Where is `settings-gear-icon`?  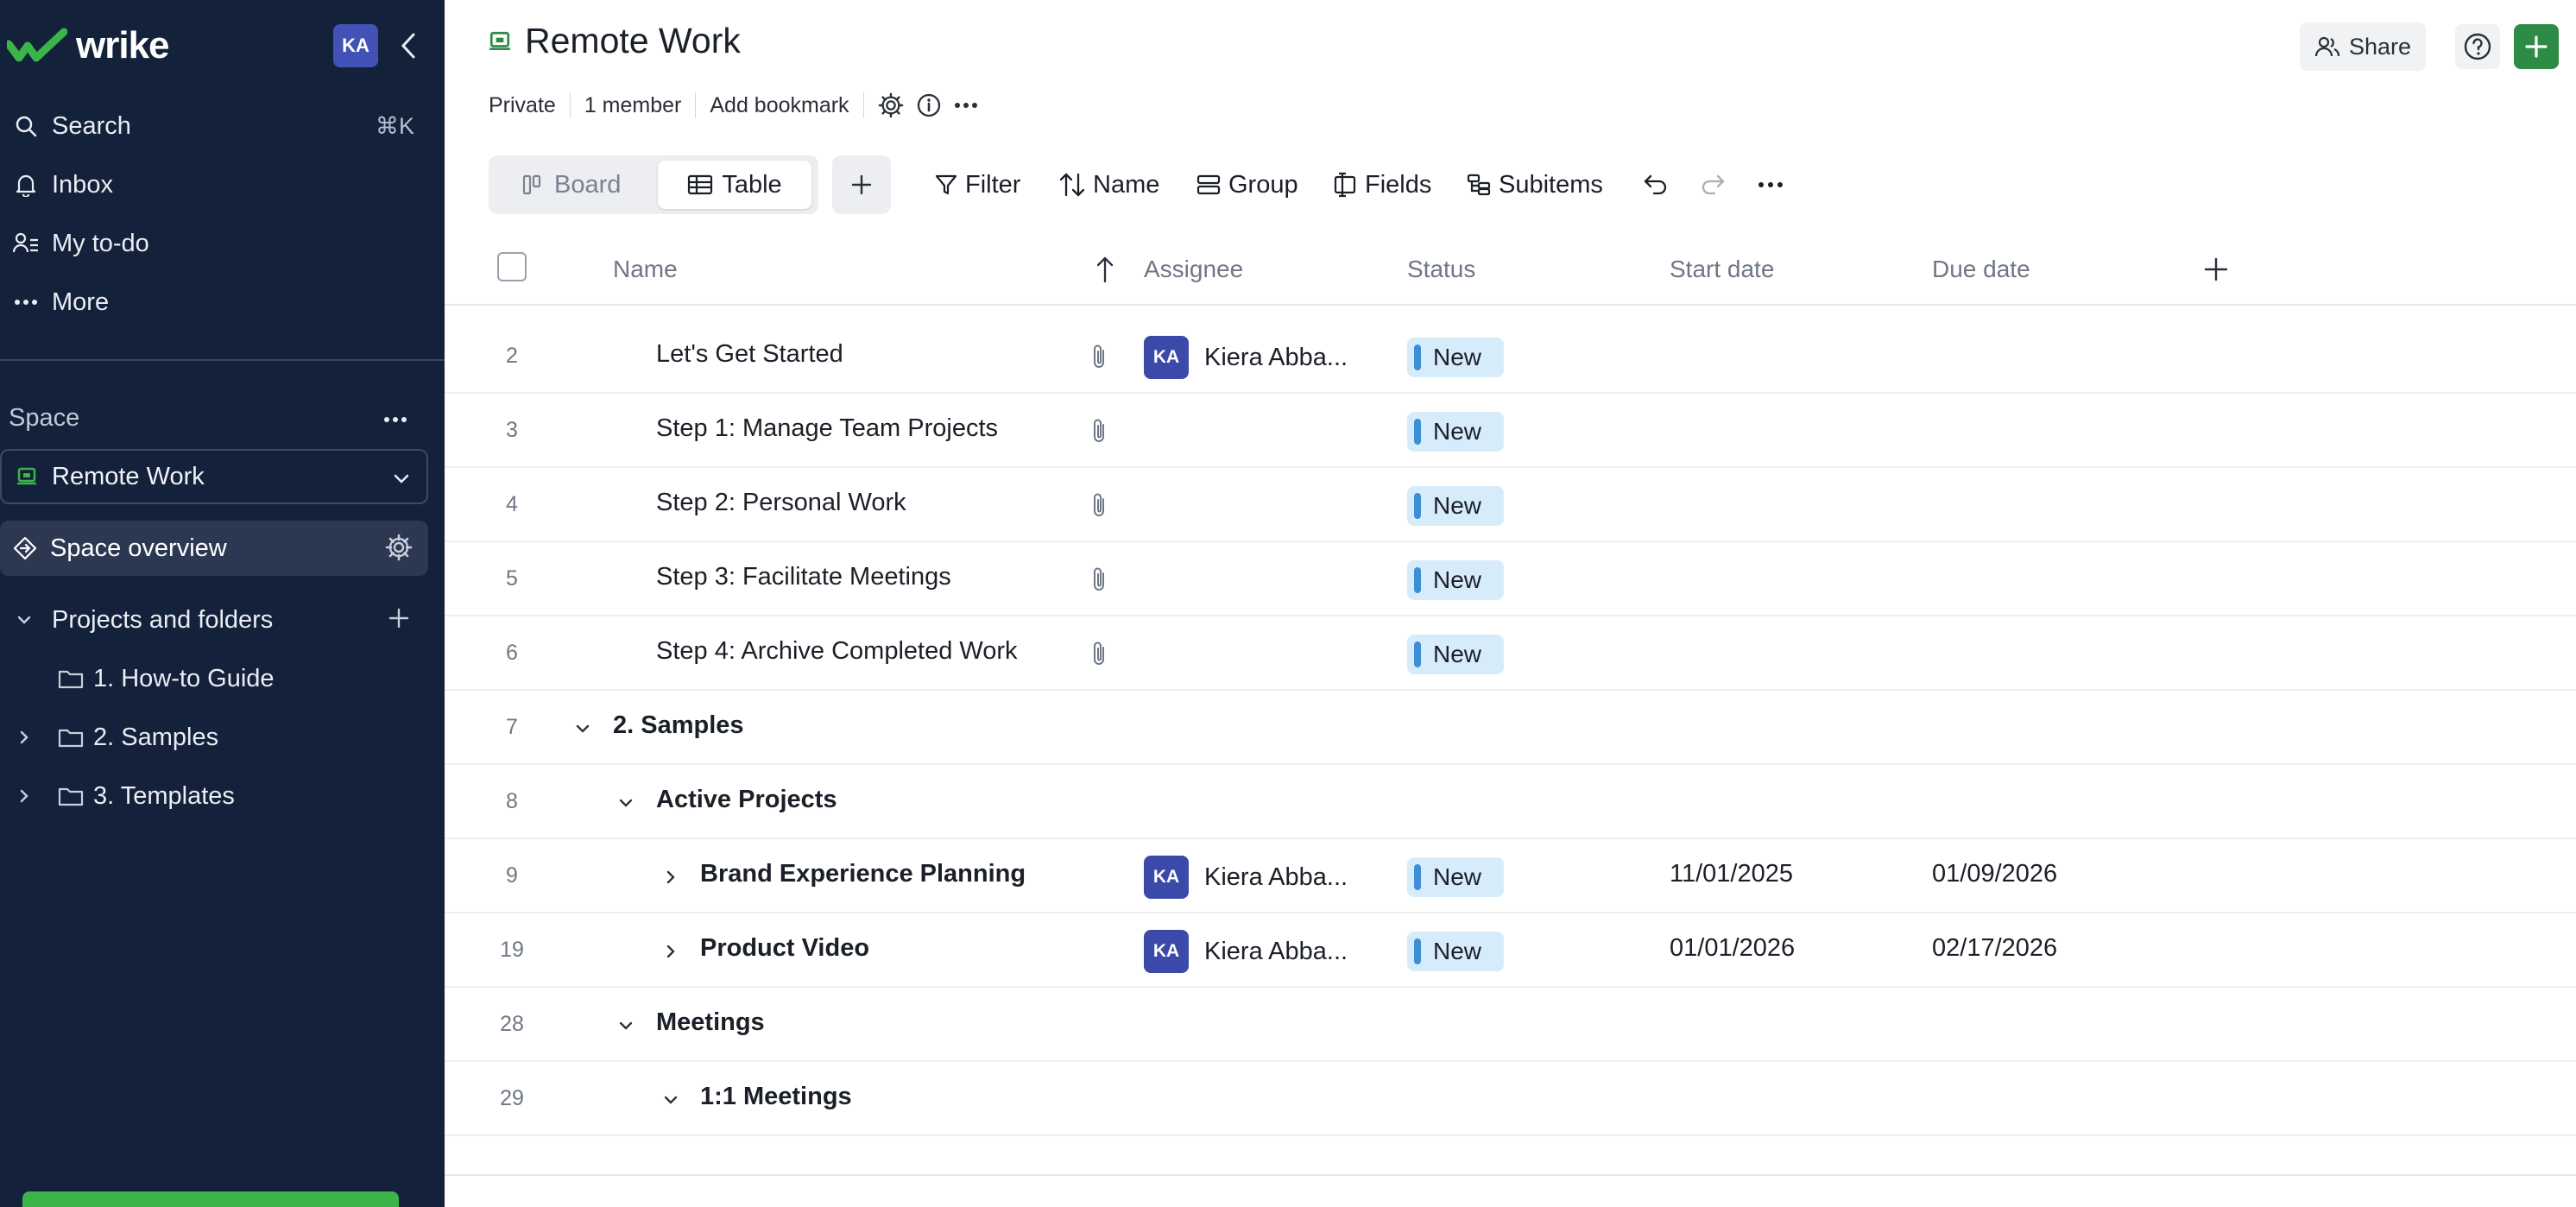
settings-gear-icon is located at coordinates (891, 105).